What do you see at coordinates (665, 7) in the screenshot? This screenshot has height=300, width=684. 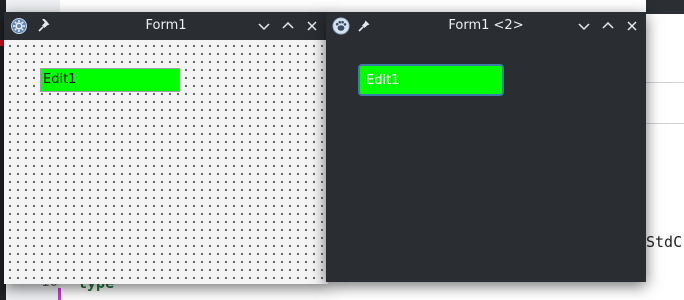 I see `editor-right-topbar` at bounding box center [665, 7].